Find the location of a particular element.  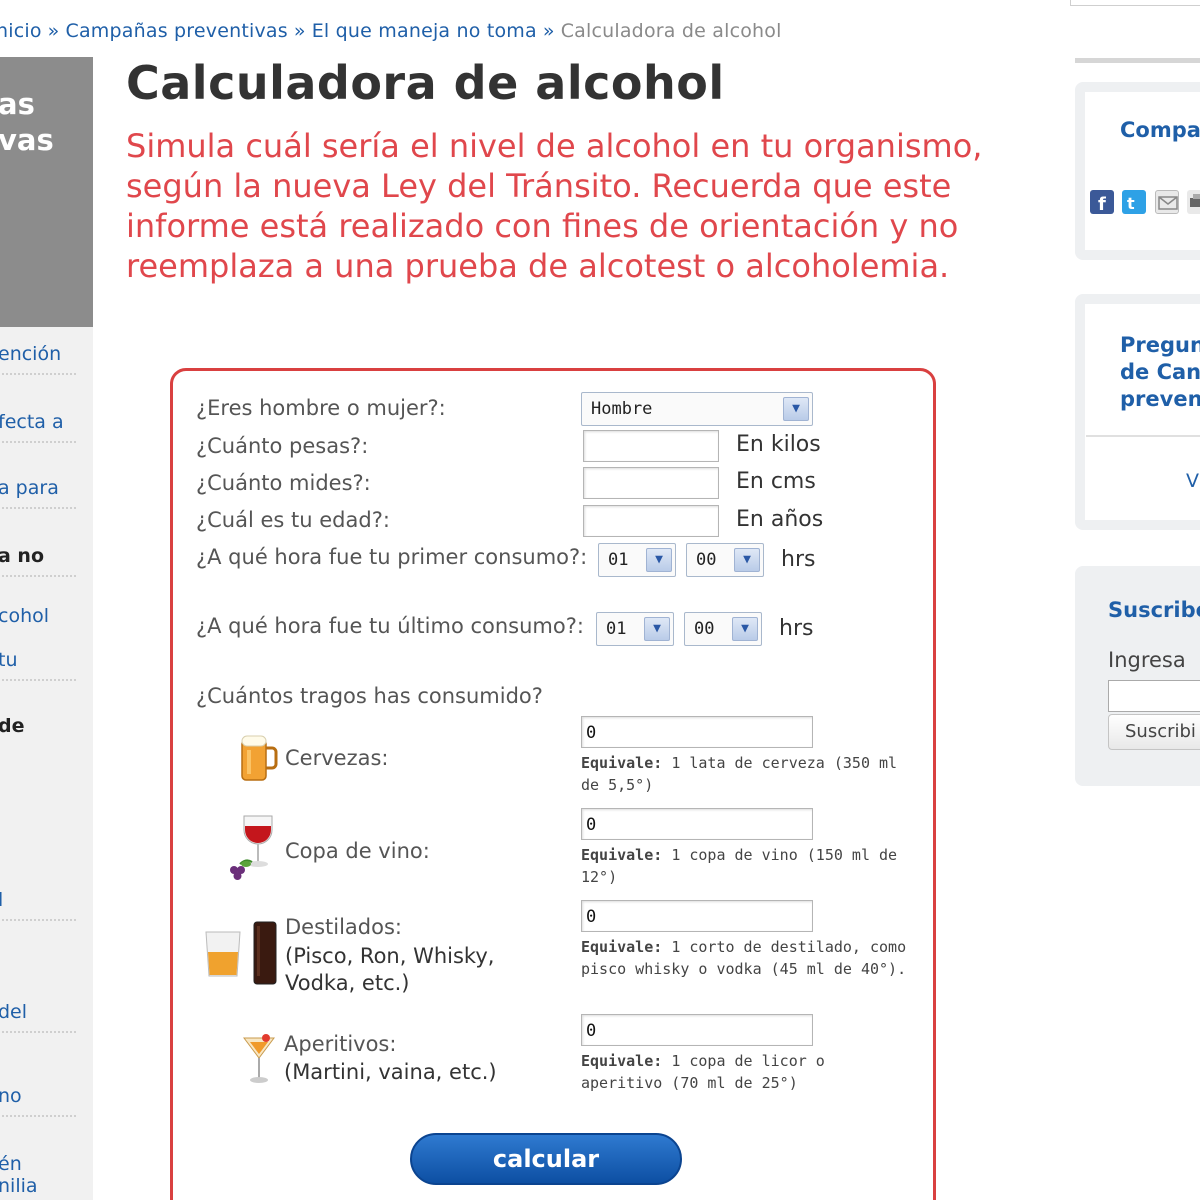

page-title: Calculadora de alcohol is located at coordinates (425, 83).